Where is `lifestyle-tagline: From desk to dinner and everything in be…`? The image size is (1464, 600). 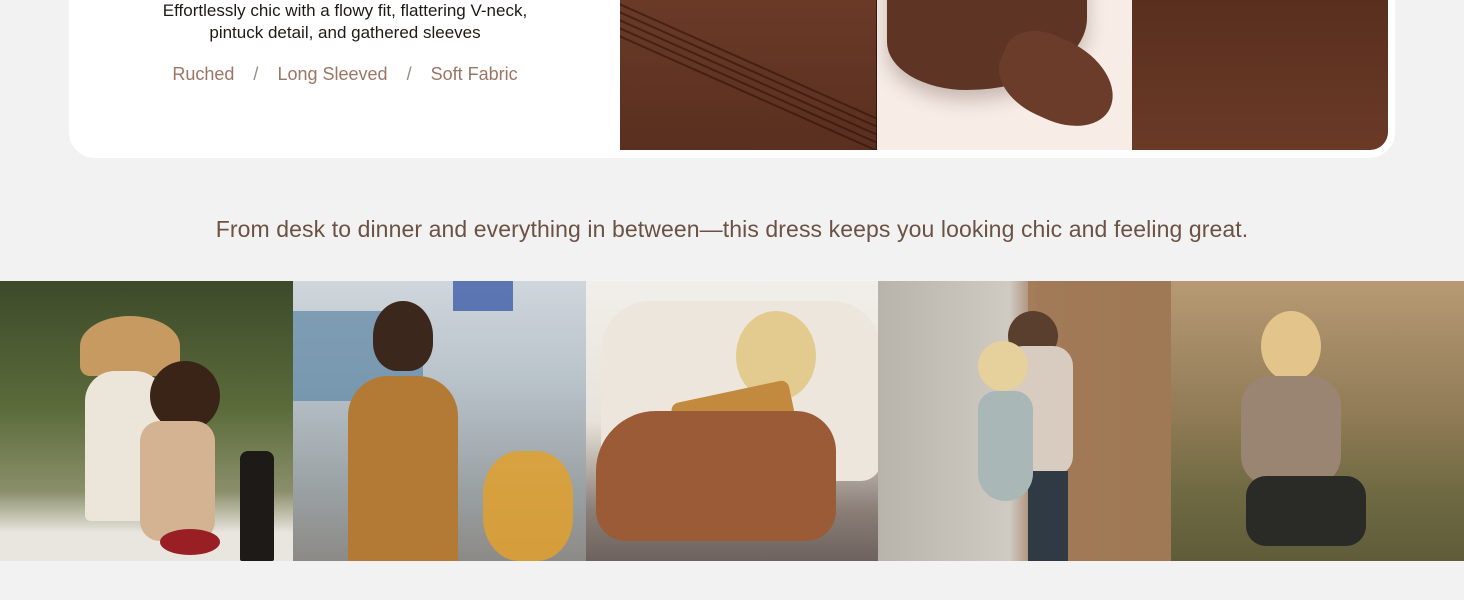
lifestyle-tagline: From desk to dinner and everything in be… is located at coordinates (732, 229).